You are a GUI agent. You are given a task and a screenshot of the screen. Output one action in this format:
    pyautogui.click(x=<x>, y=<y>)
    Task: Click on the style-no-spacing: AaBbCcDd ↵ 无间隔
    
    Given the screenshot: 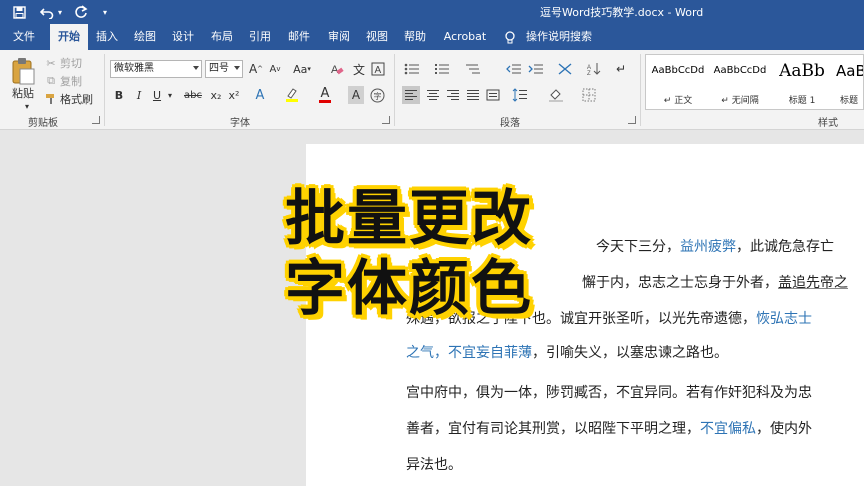 What is the action you would take?
    pyautogui.click(x=740, y=82)
    